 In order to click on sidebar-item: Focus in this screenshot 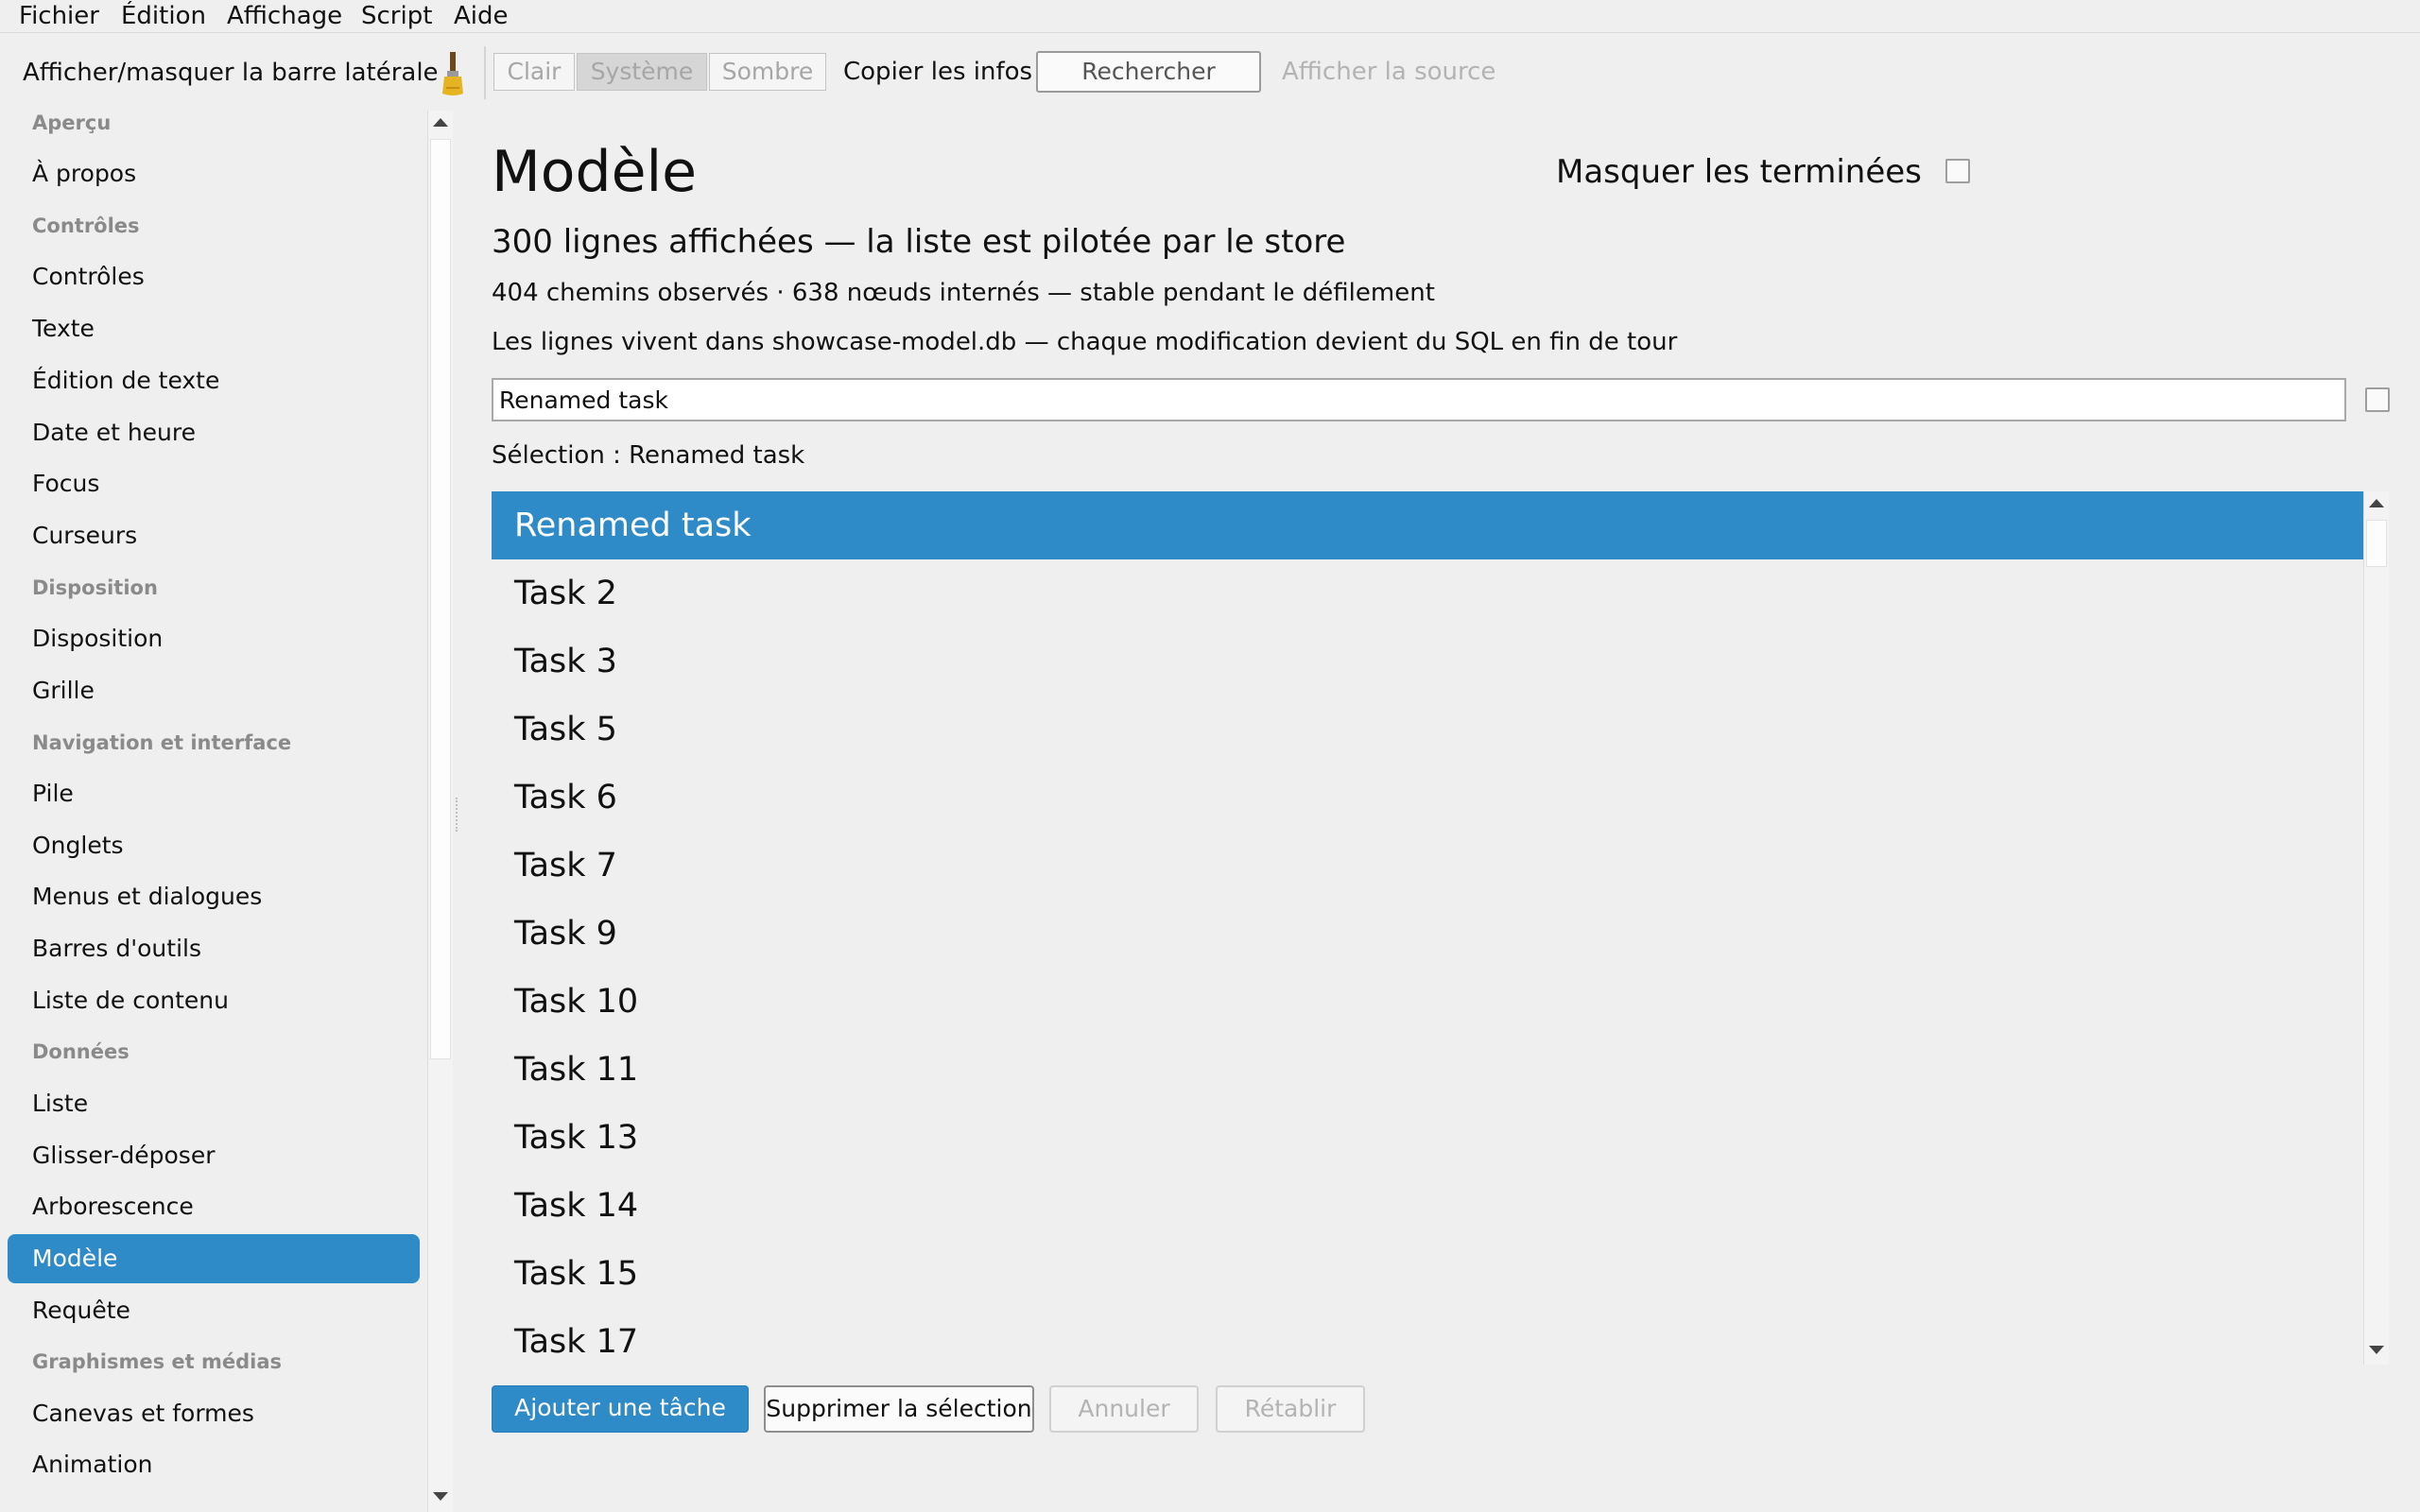, I will do `click(214, 483)`.